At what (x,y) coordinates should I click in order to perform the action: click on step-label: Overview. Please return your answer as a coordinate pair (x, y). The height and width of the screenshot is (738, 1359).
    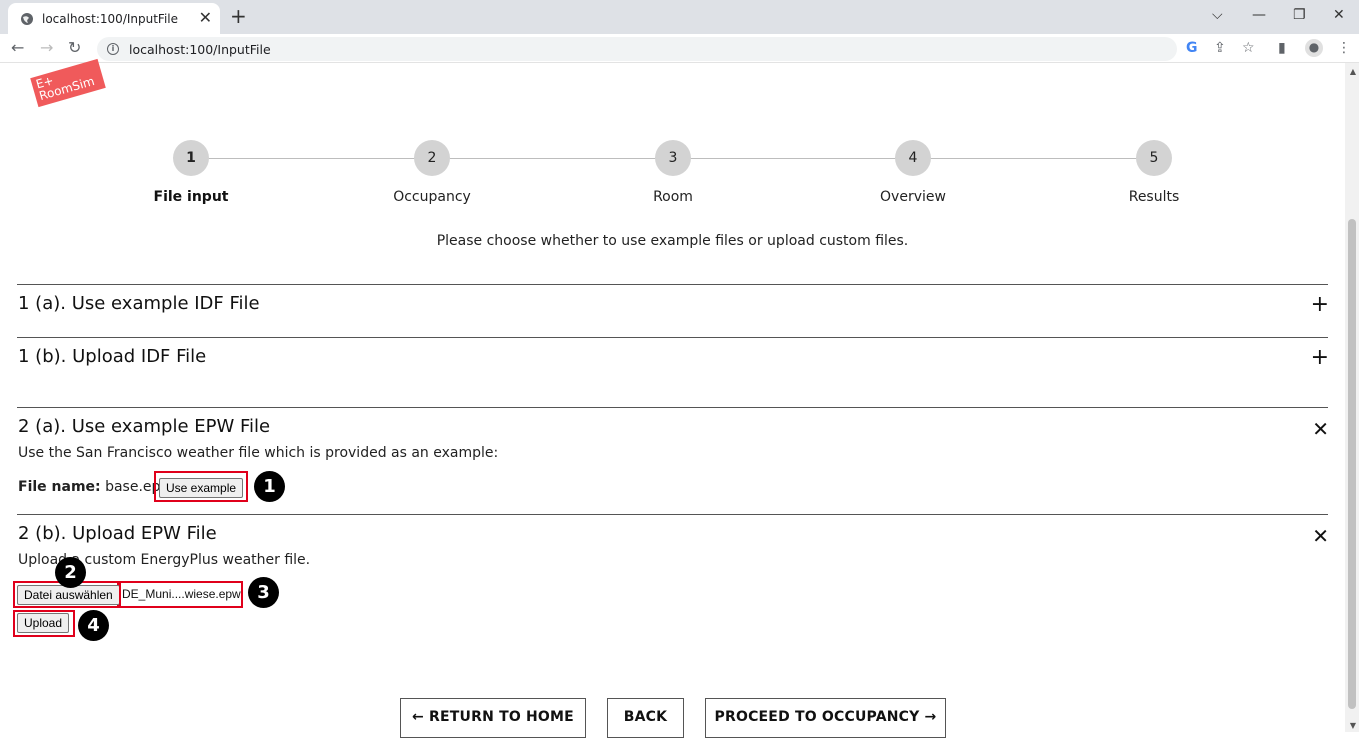
    Looking at the image, I should click on (913, 197).